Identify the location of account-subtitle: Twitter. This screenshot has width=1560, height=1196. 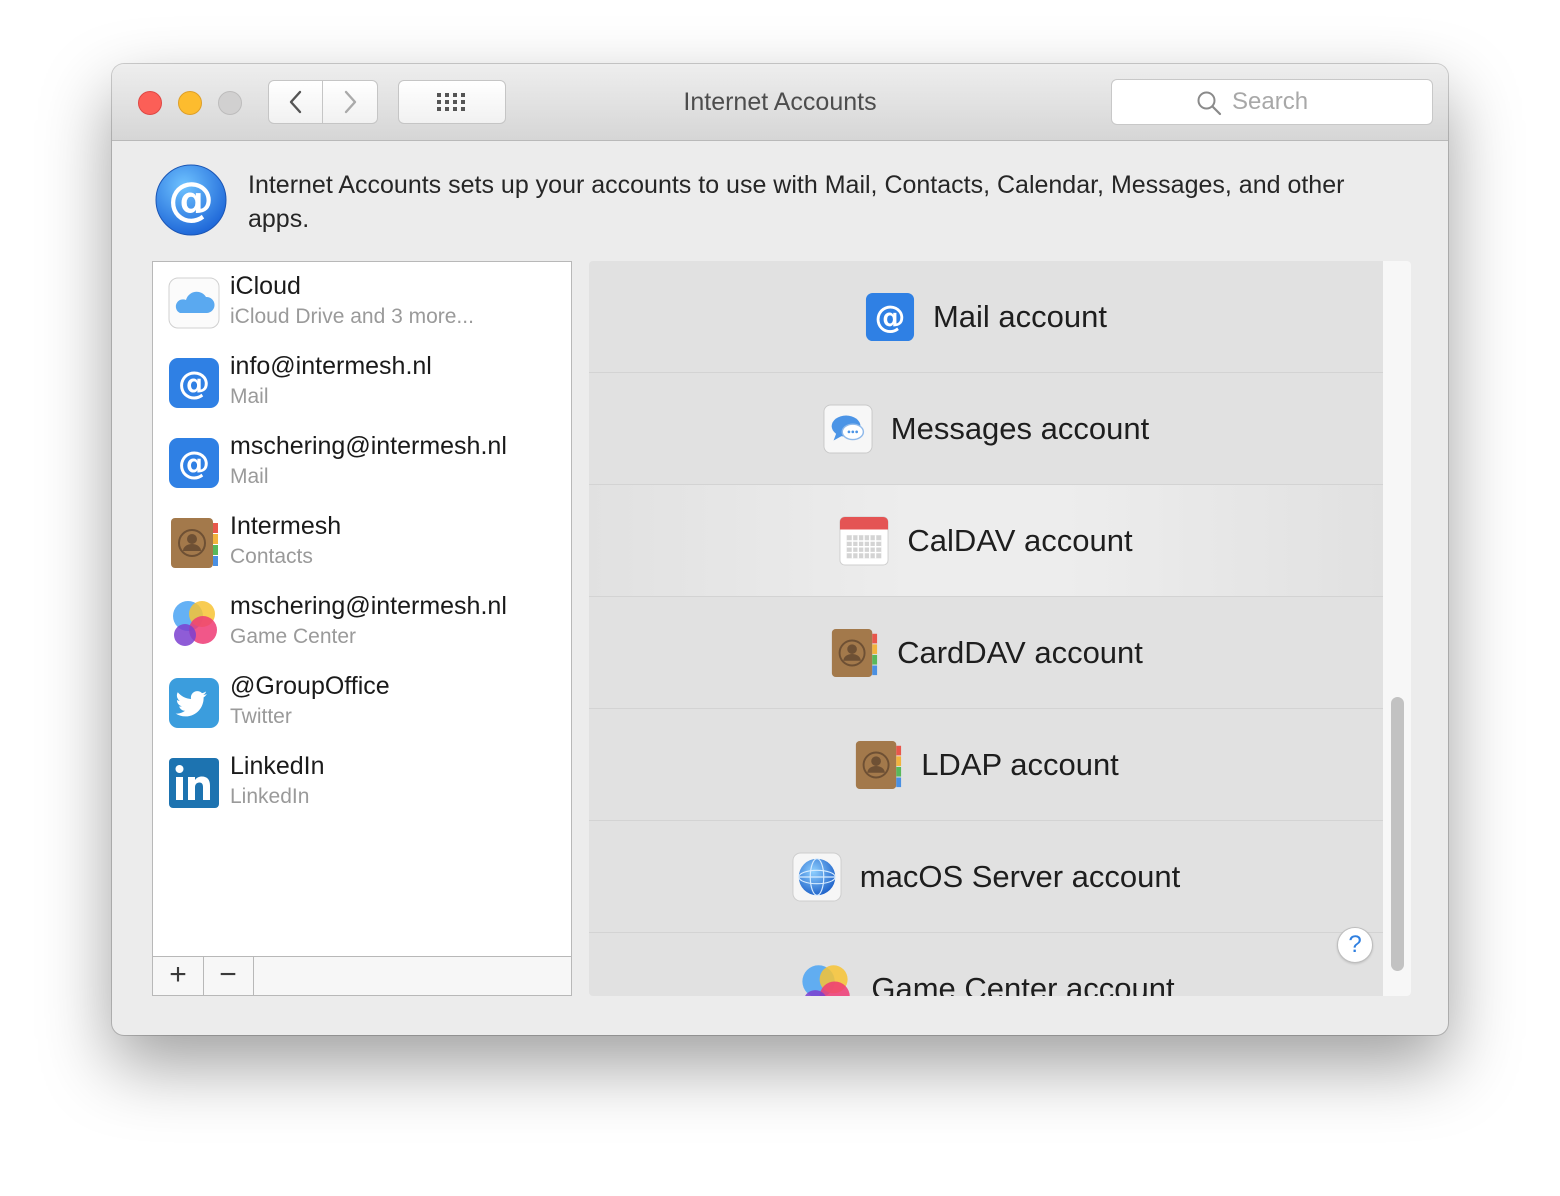
(261, 716).